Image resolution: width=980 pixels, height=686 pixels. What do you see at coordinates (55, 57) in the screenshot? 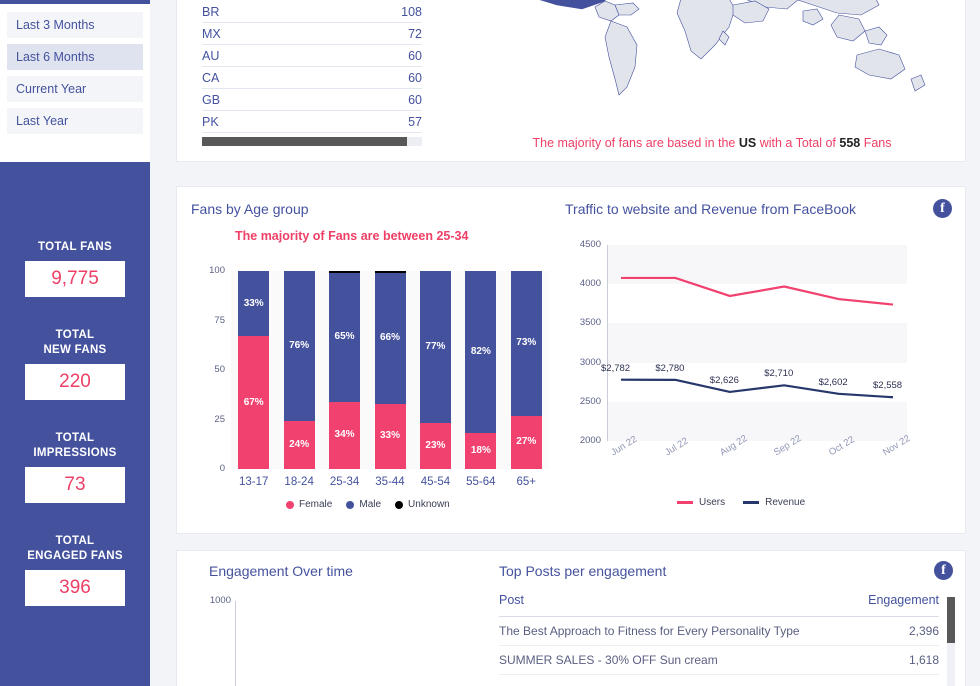
I see `filter-label: Last 6 Months` at bounding box center [55, 57].